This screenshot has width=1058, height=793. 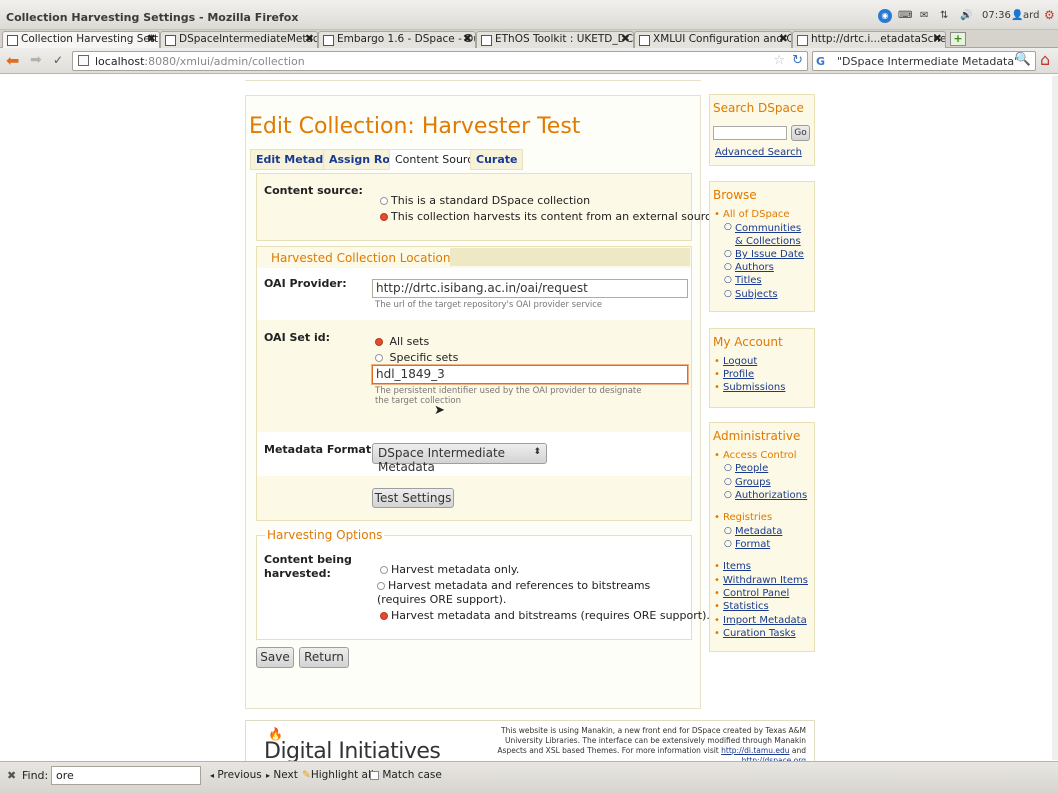 I want to click on statistics-link: Statistics, so click(x=746, y=606).